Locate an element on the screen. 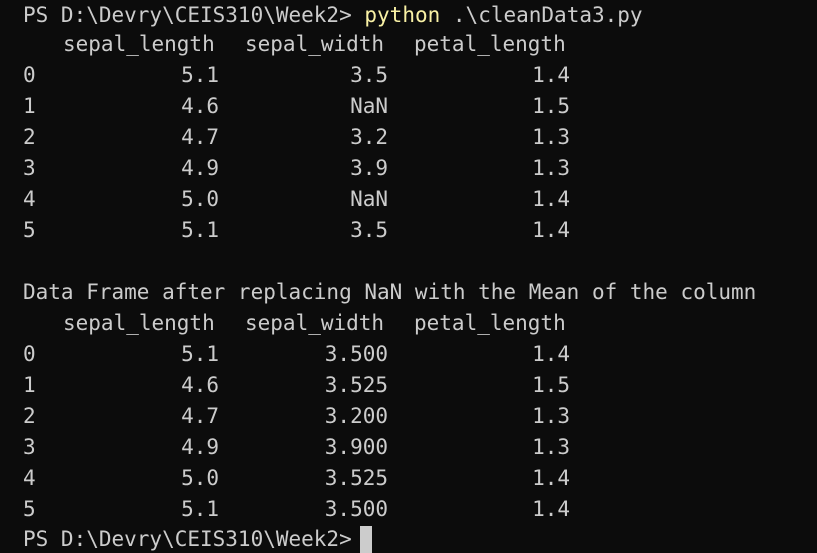 This screenshot has width=817, height=553. table-row: 4 5.0 3.525 1.4 is located at coordinates (373, 478).